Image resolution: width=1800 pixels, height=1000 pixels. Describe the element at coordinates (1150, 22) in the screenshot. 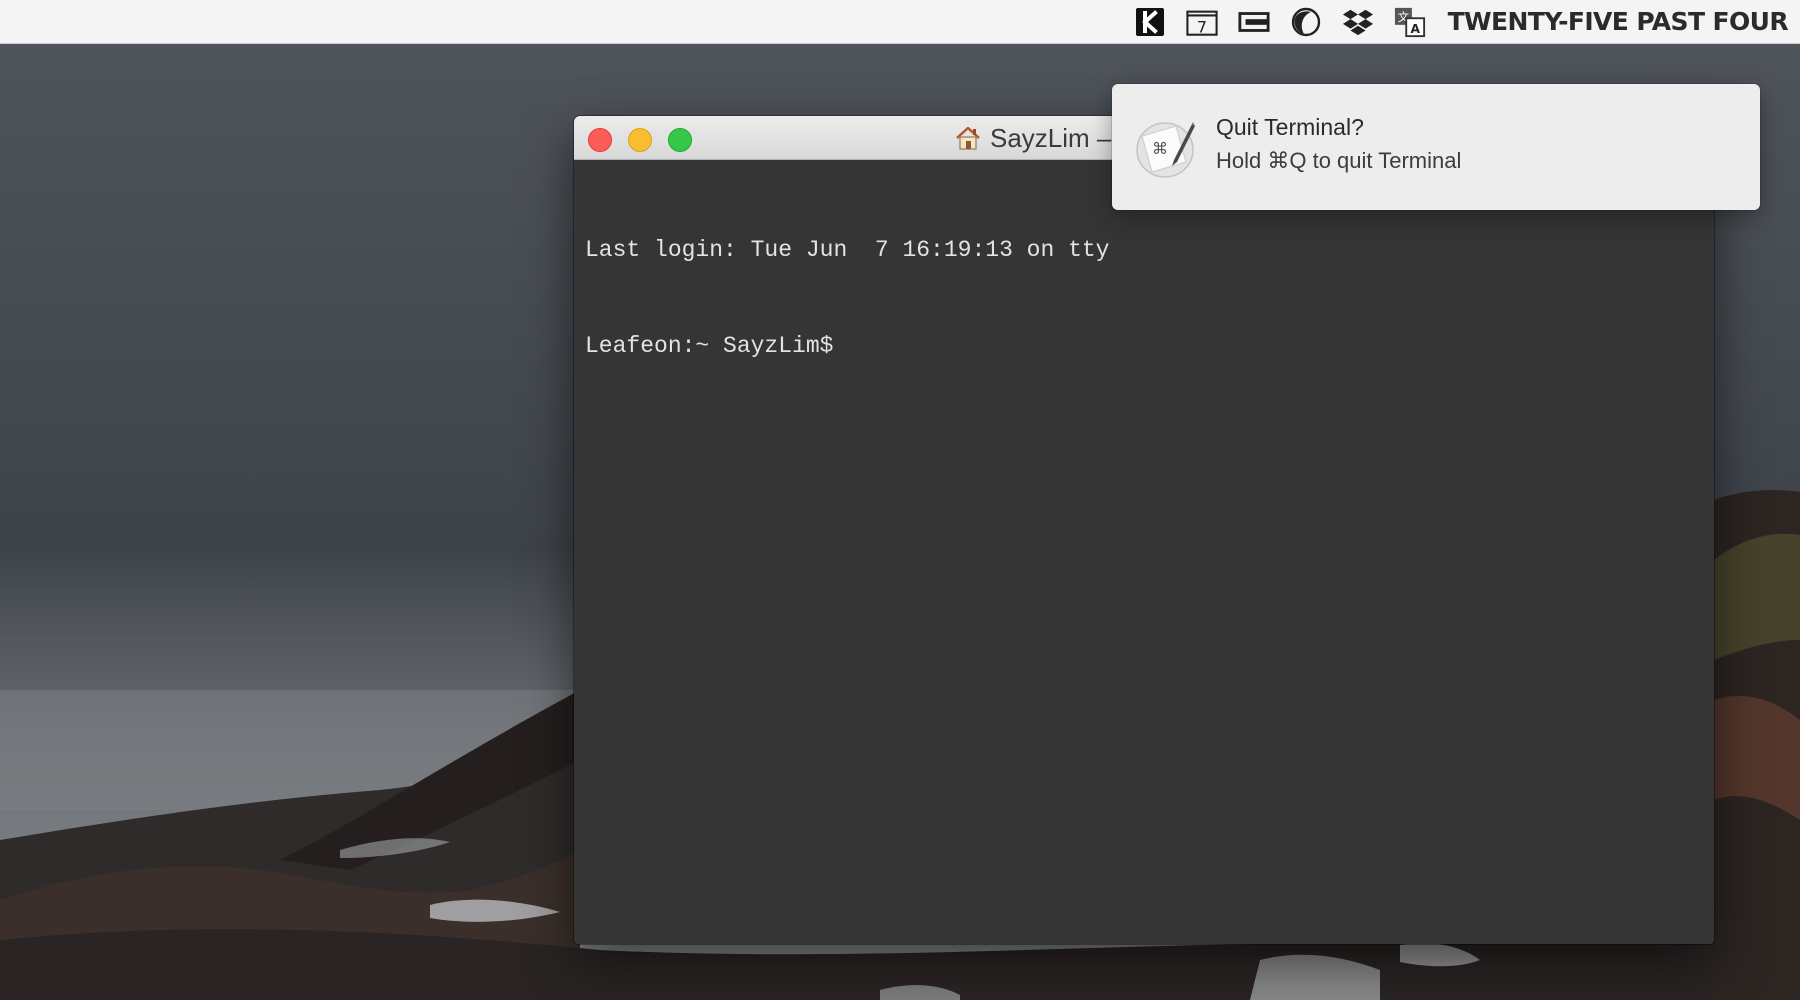

I see `k-app-icon` at that location.